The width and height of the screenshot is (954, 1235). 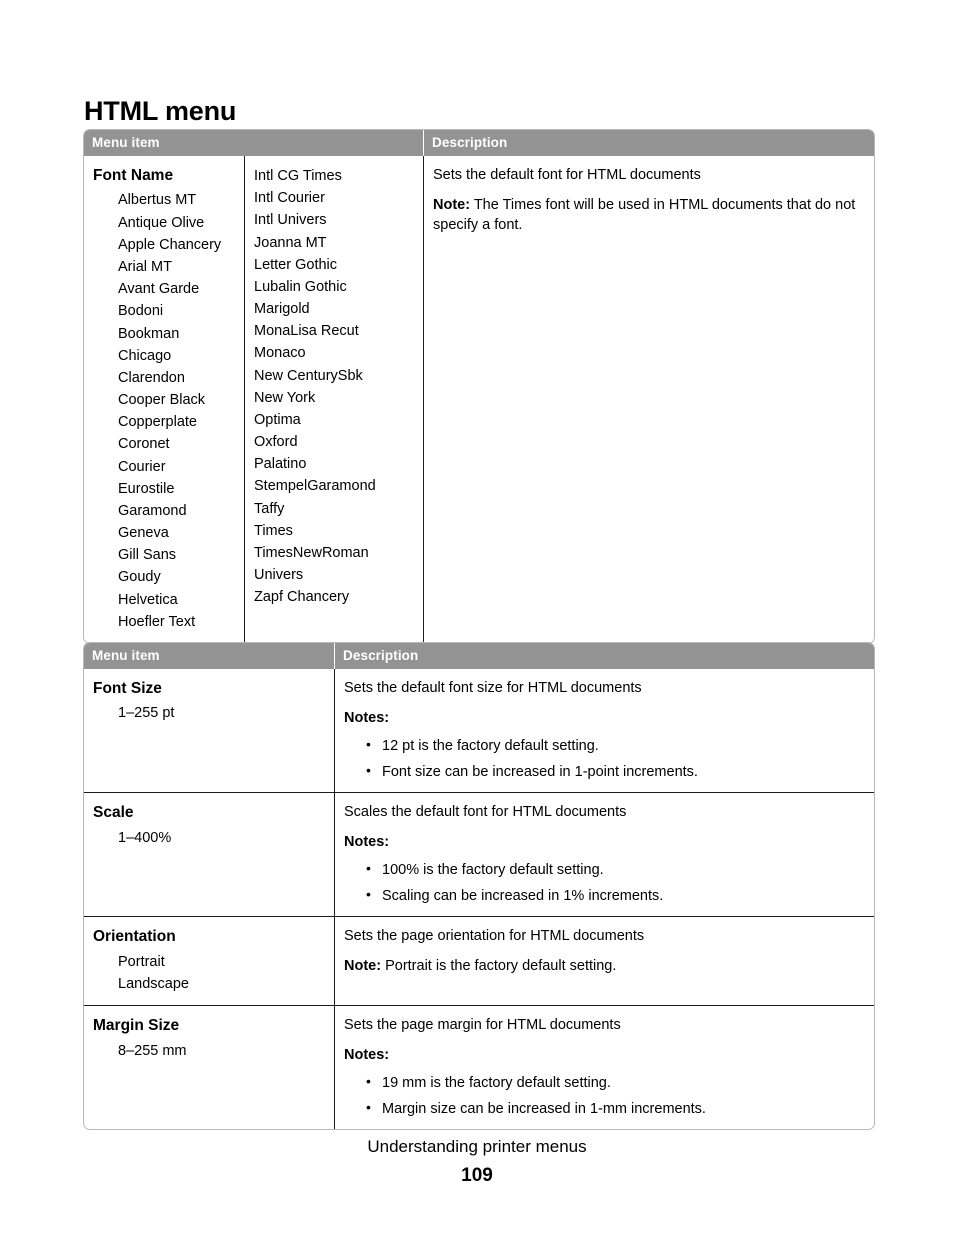 What do you see at coordinates (161, 222) in the screenshot?
I see `font-name-item: Antique Olive` at bounding box center [161, 222].